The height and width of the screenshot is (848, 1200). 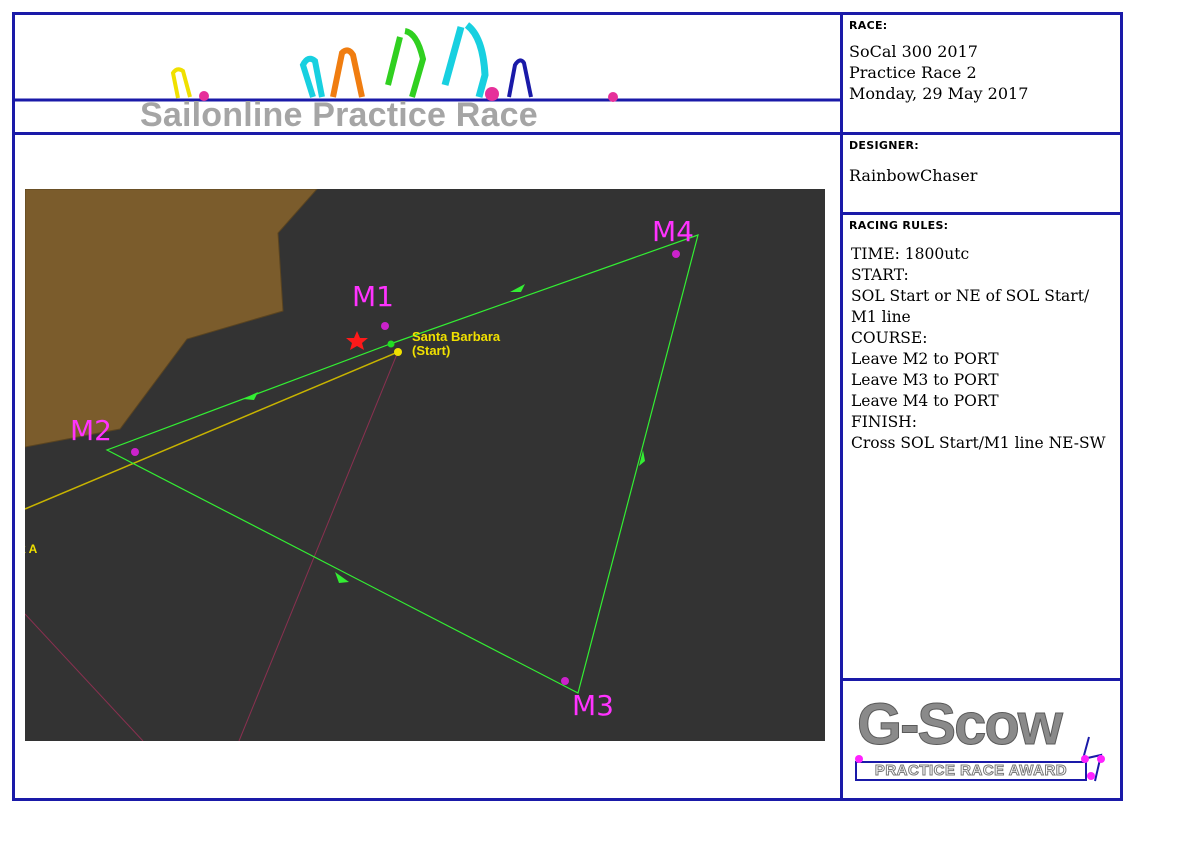 I want to click on sail-cyan-tall-icon, so click(x=465, y=60).